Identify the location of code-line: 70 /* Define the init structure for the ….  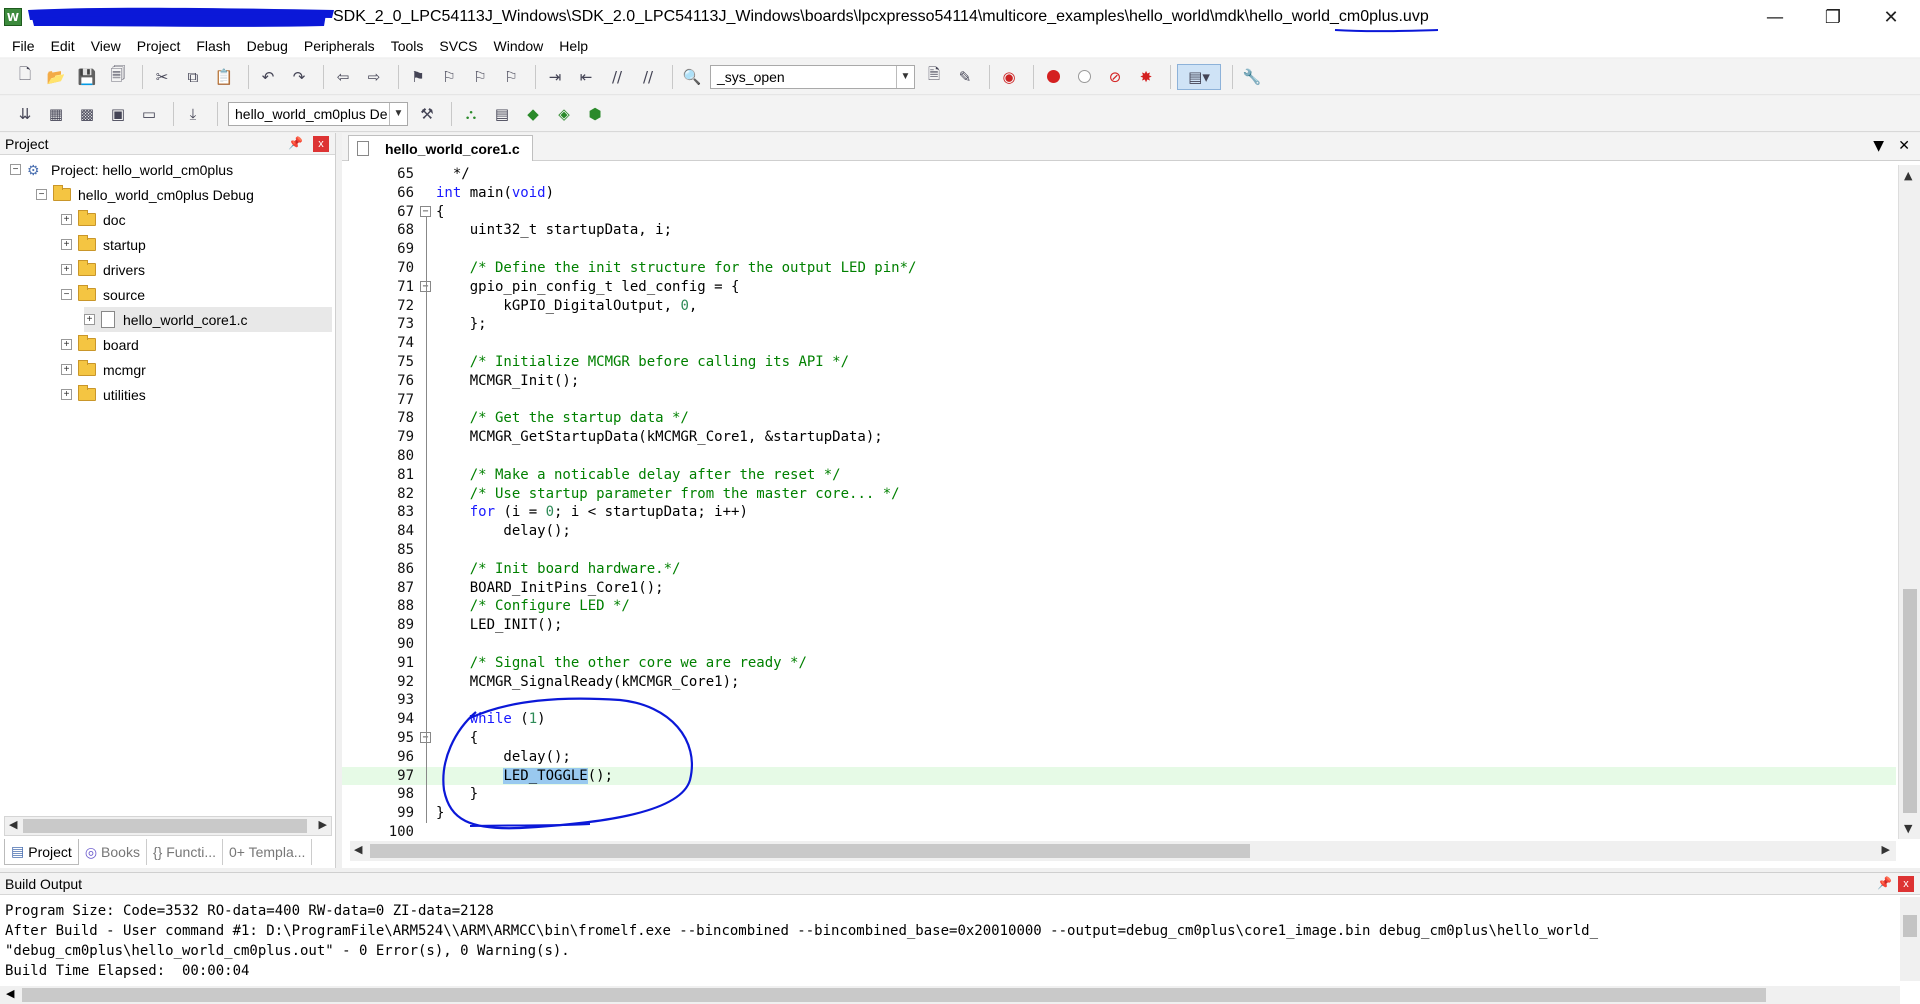
(1119, 268).